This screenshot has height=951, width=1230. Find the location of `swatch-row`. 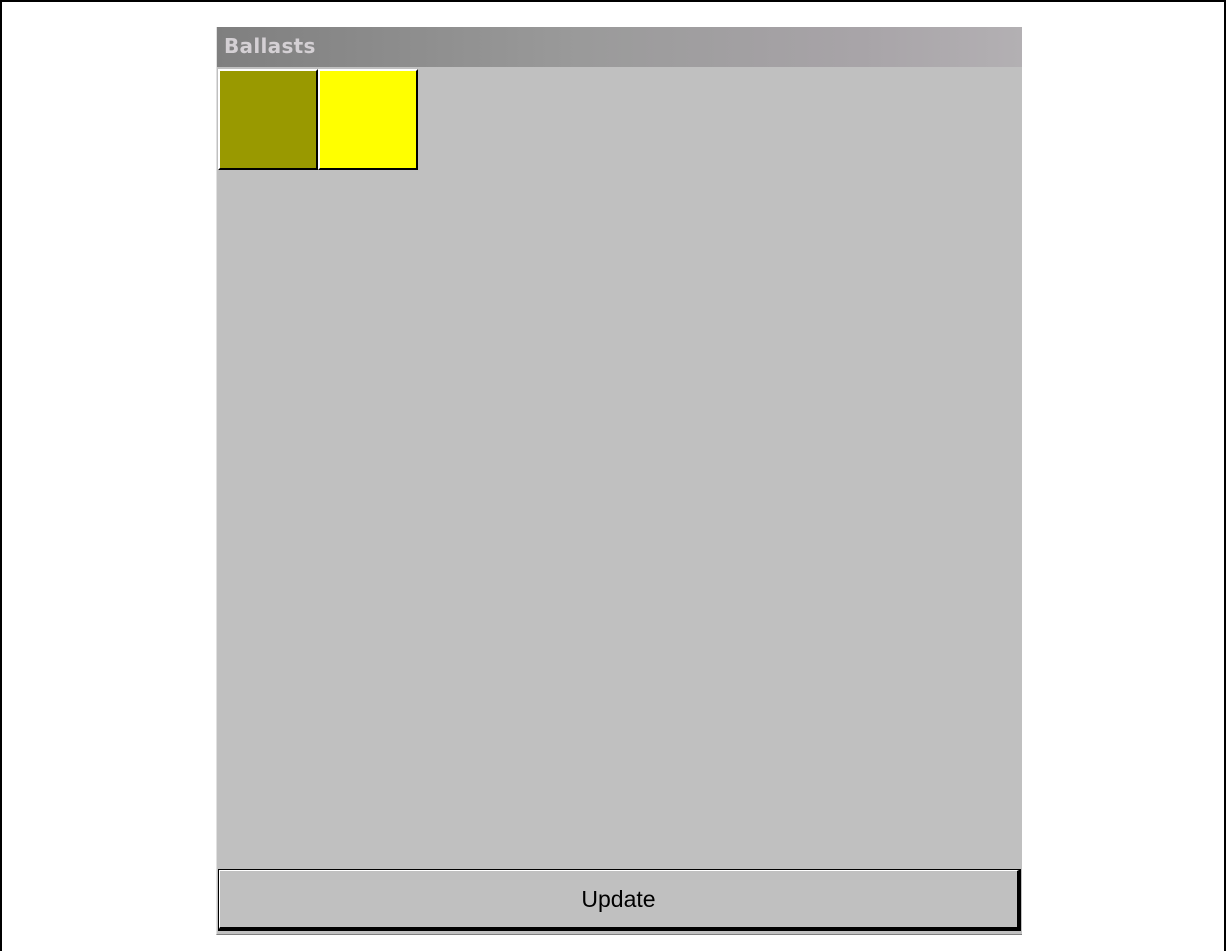

swatch-row is located at coordinates (318, 119).